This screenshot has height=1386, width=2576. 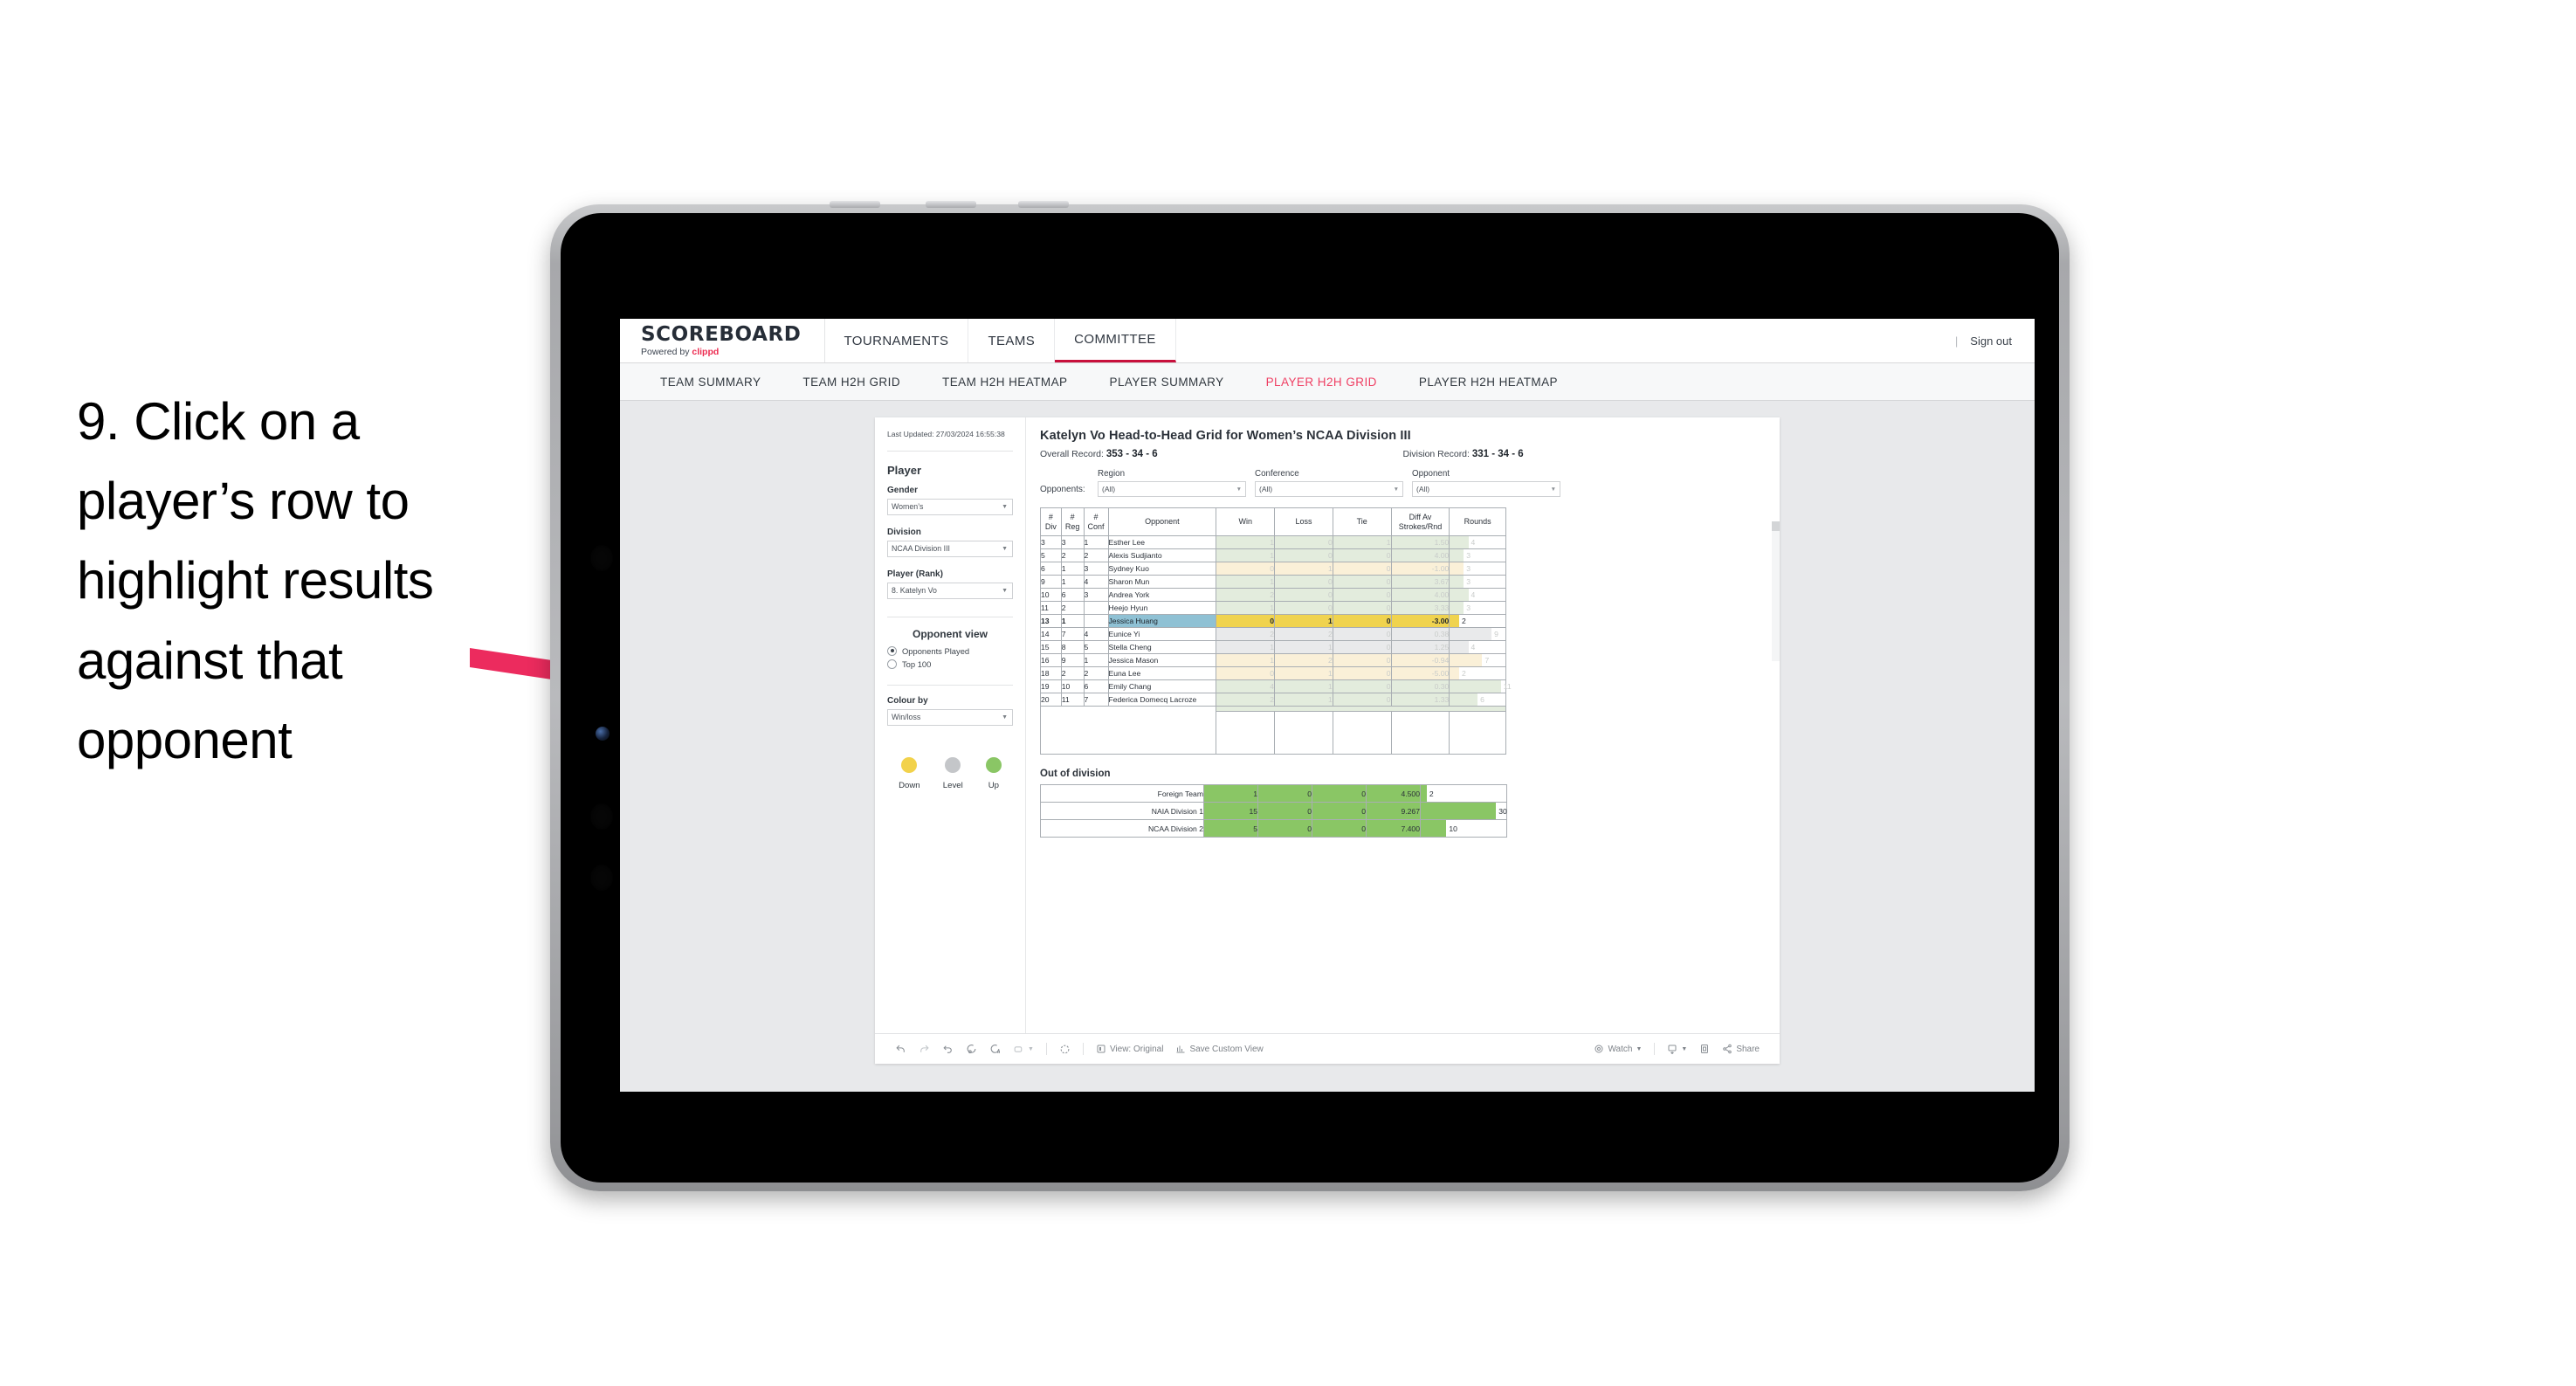 I want to click on share-button: Share, so click(x=1741, y=1049).